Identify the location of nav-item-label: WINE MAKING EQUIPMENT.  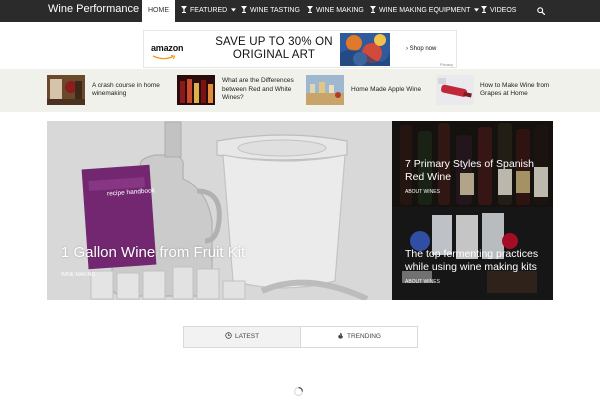
(425, 10).